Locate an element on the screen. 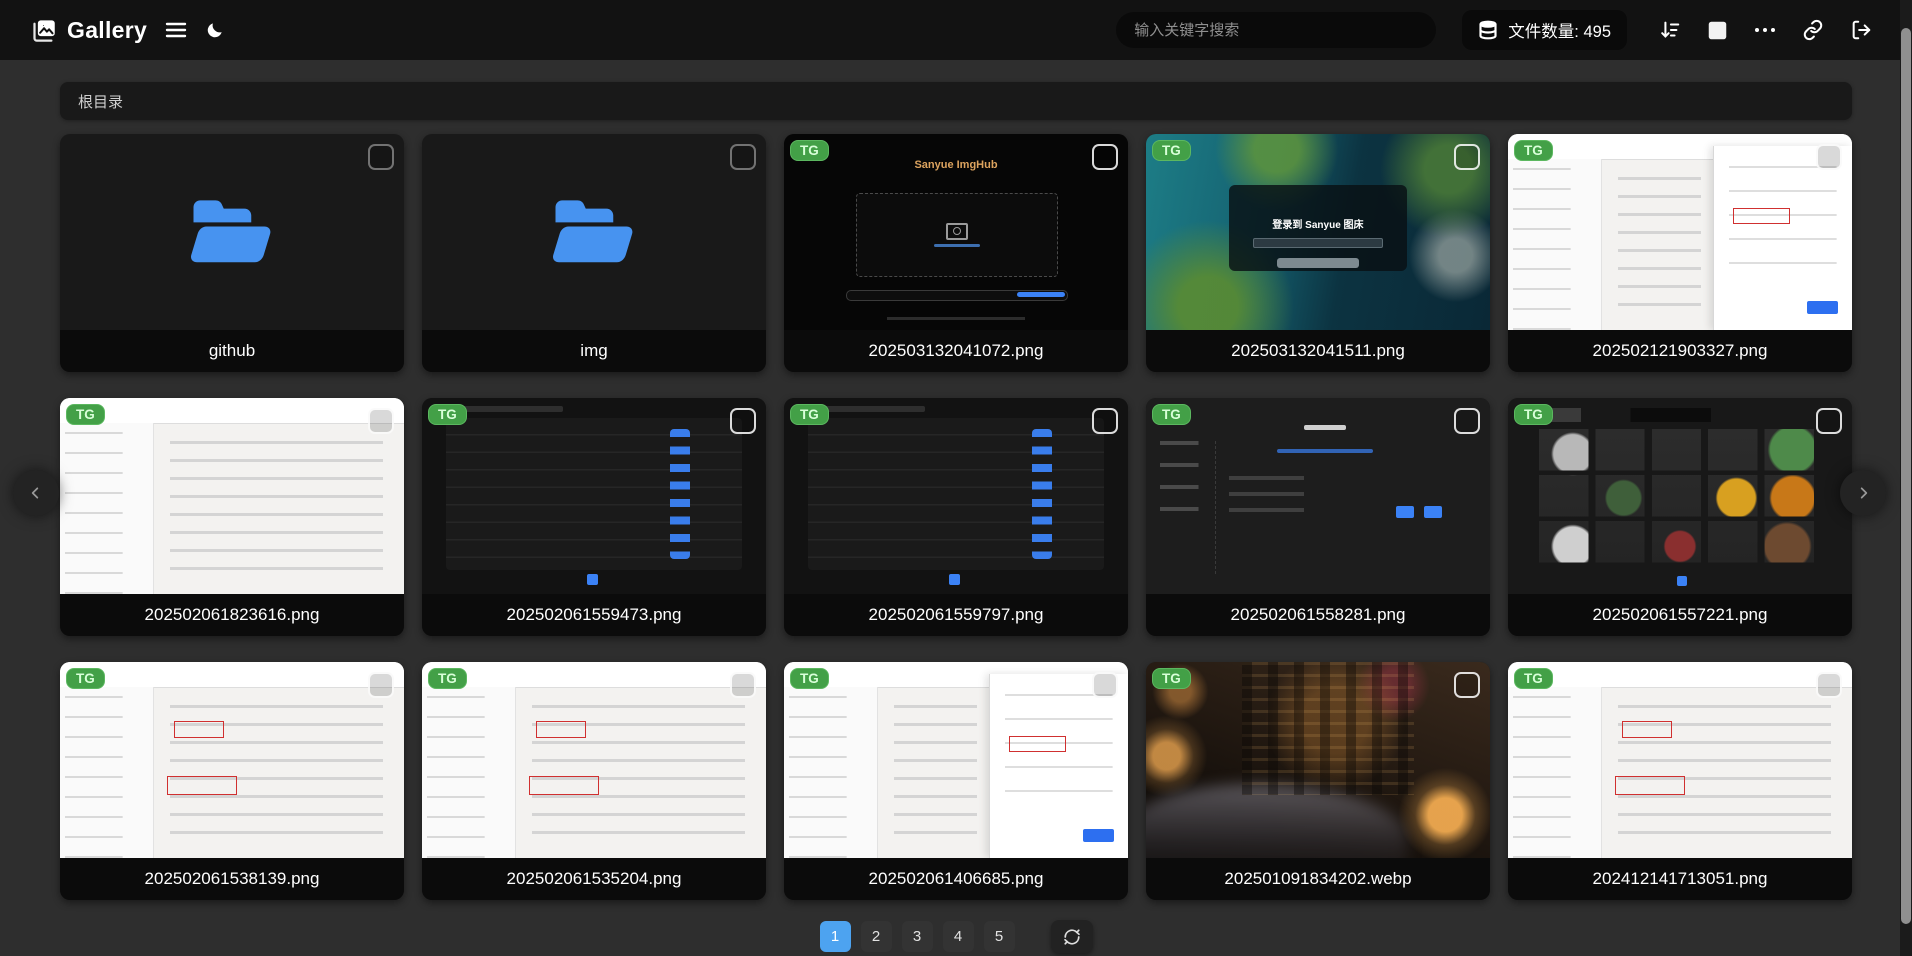 This screenshot has height=956, width=1912. gallery-card: img is located at coordinates (594, 253).